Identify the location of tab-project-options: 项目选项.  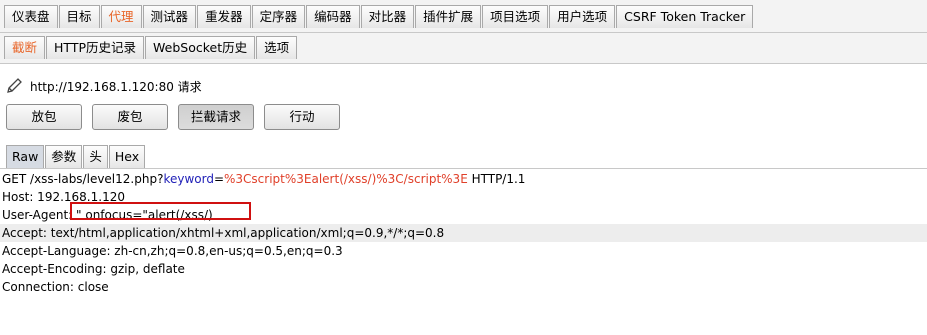
(515, 16).